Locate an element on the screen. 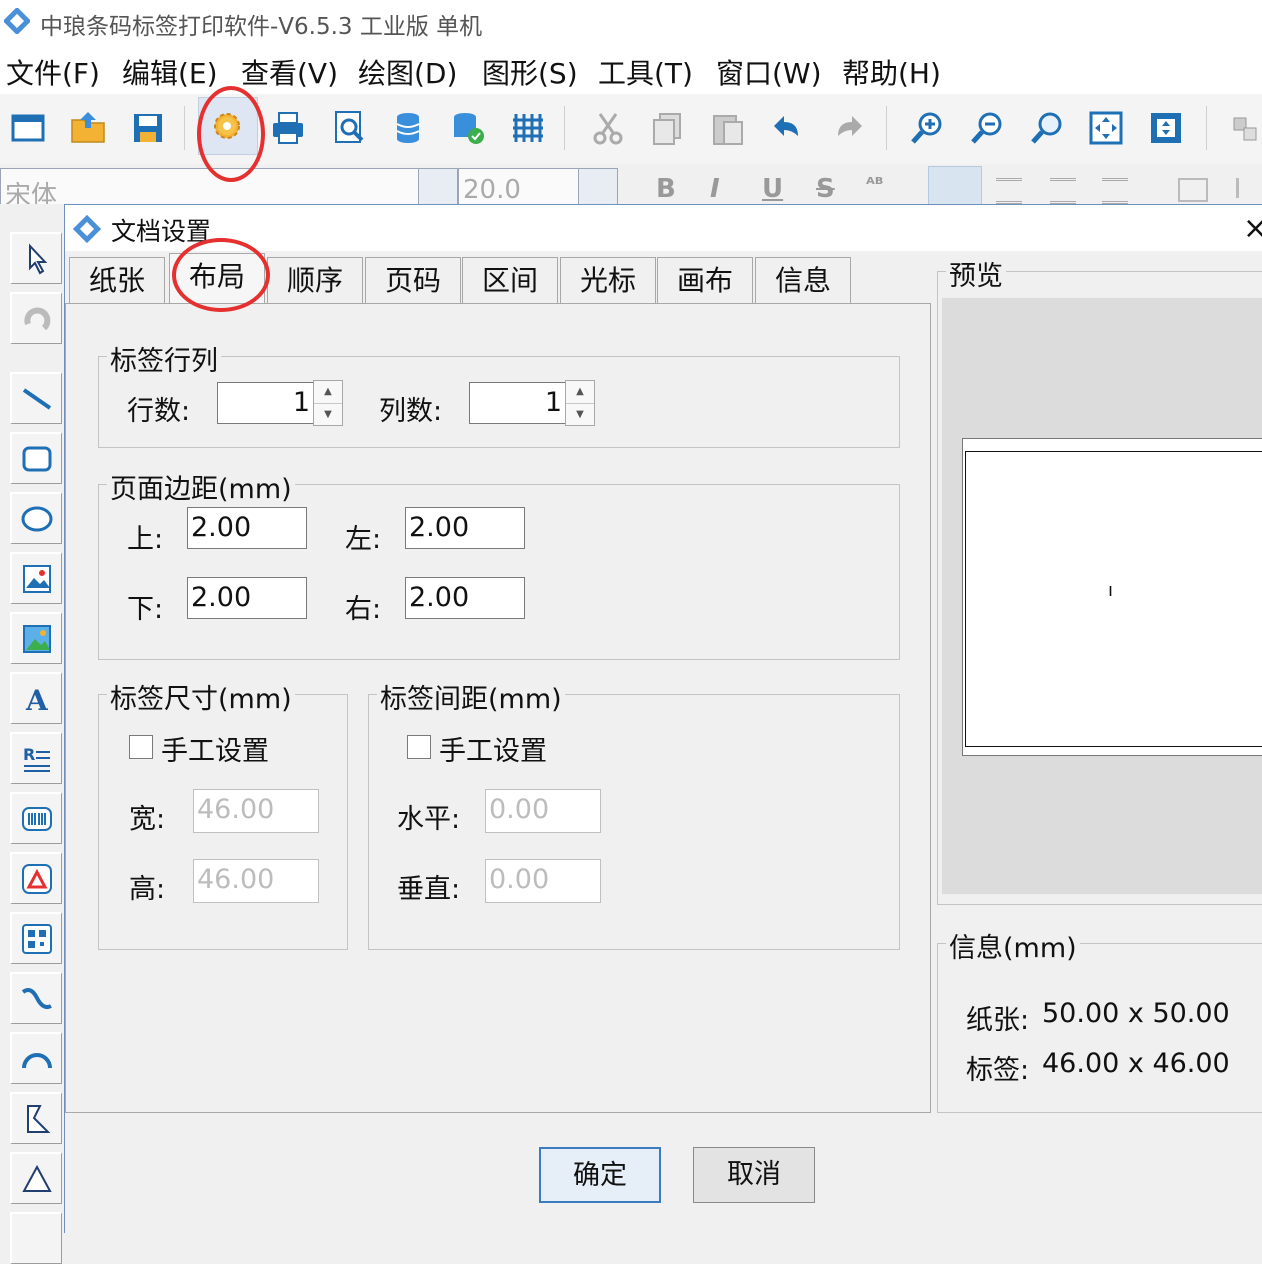 The image size is (1262, 1264). dialog-logo-icon is located at coordinates (87, 229).